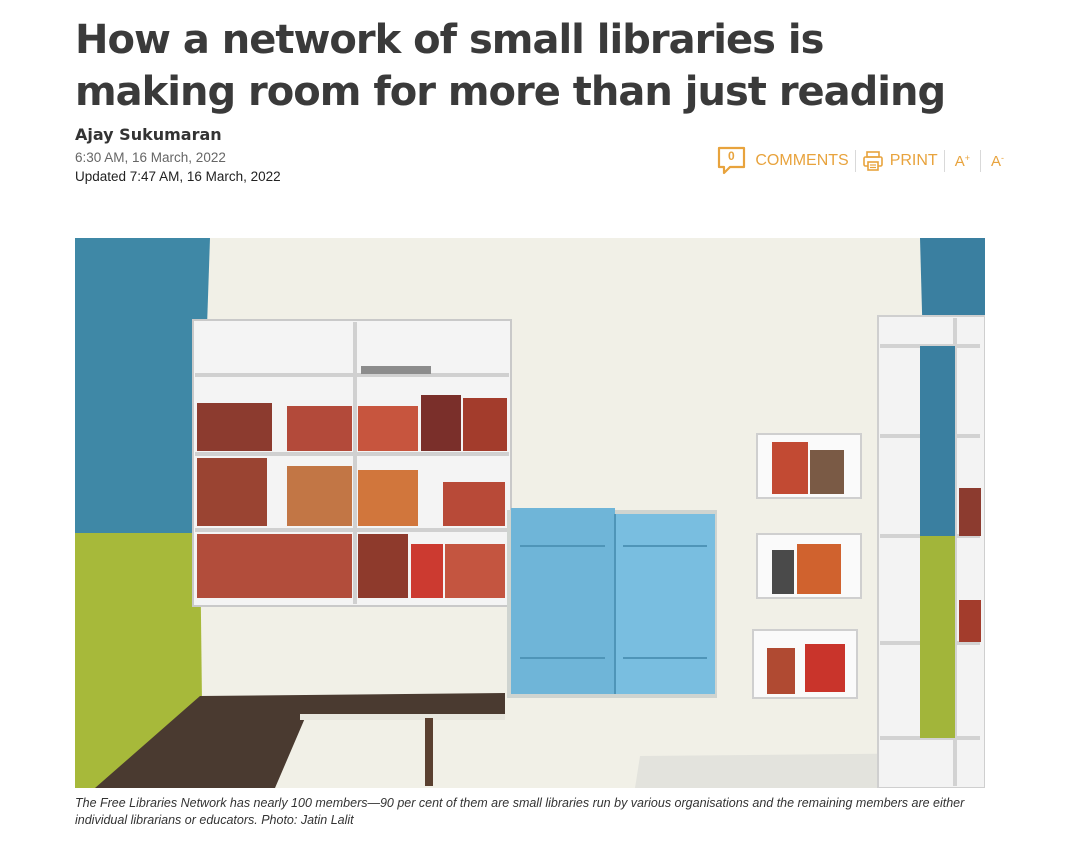 This screenshot has height=851, width=1072. Describe the element at coordinates (148, 134) in the screenshot. I see `author-name: Ajay Sukumaran` at that location.